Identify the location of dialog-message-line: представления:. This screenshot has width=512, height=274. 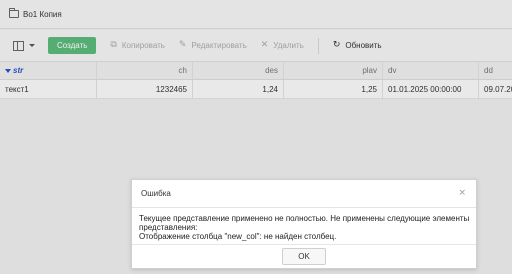
(168, 227).